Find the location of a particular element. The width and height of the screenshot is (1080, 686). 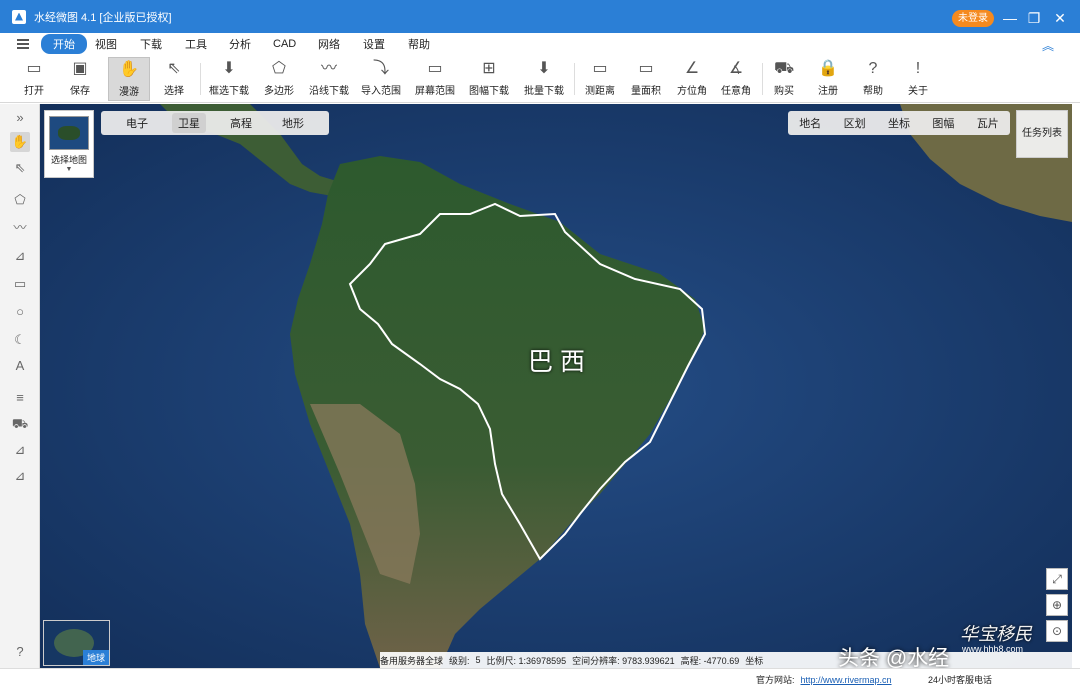

title-bar: 水经微图 4.1 [企业版已授权] 未登录 — ❐ ✕ is located at coordinates (540, 16).